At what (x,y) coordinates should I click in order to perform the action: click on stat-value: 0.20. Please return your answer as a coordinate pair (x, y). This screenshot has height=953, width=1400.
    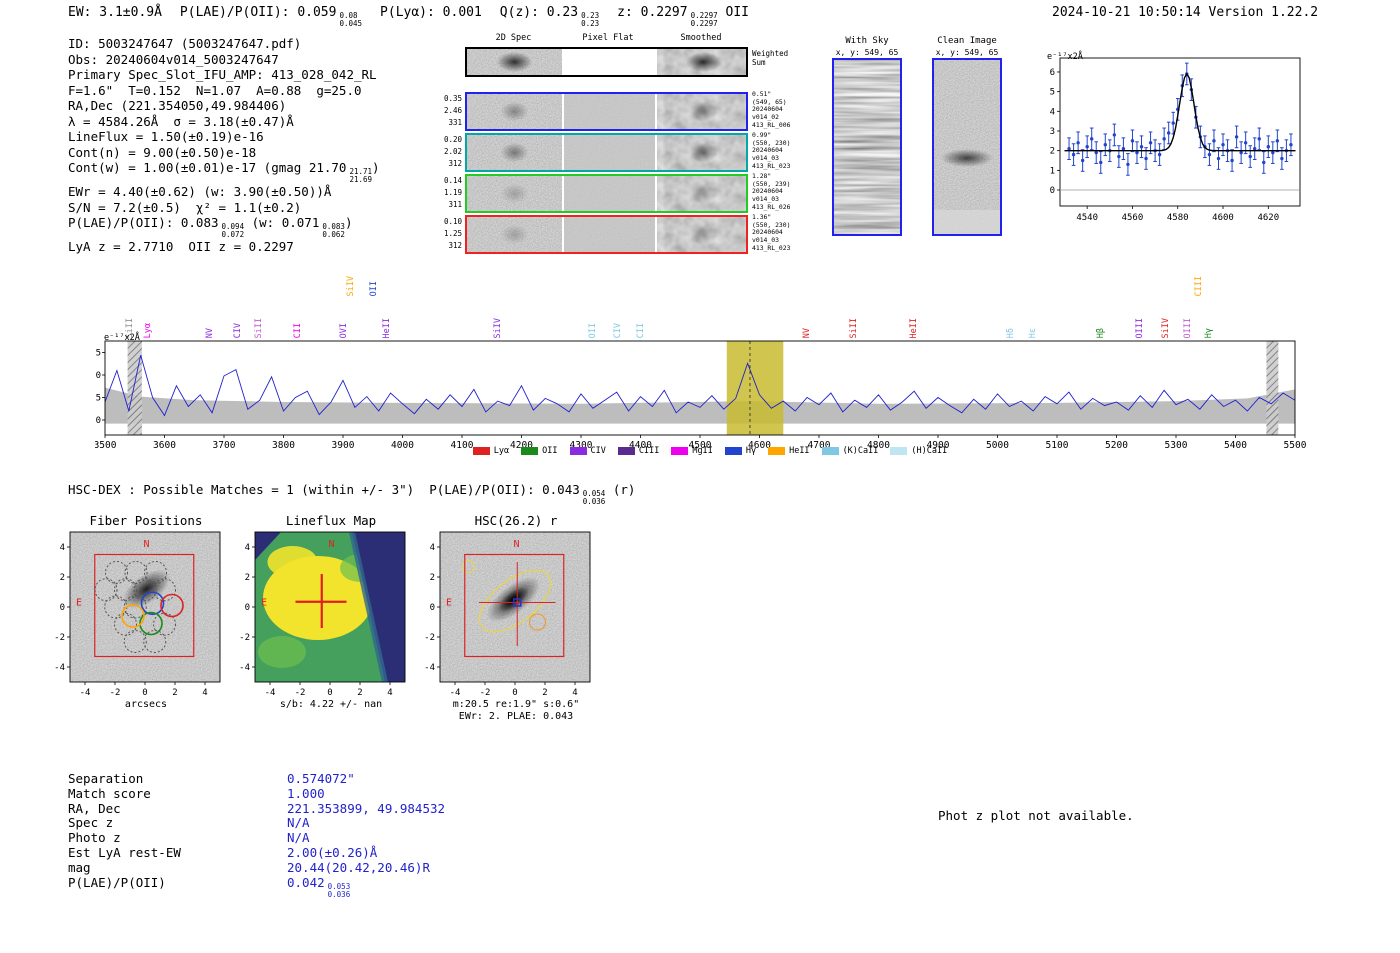
    Looking at the image, I should click on (452, 139).